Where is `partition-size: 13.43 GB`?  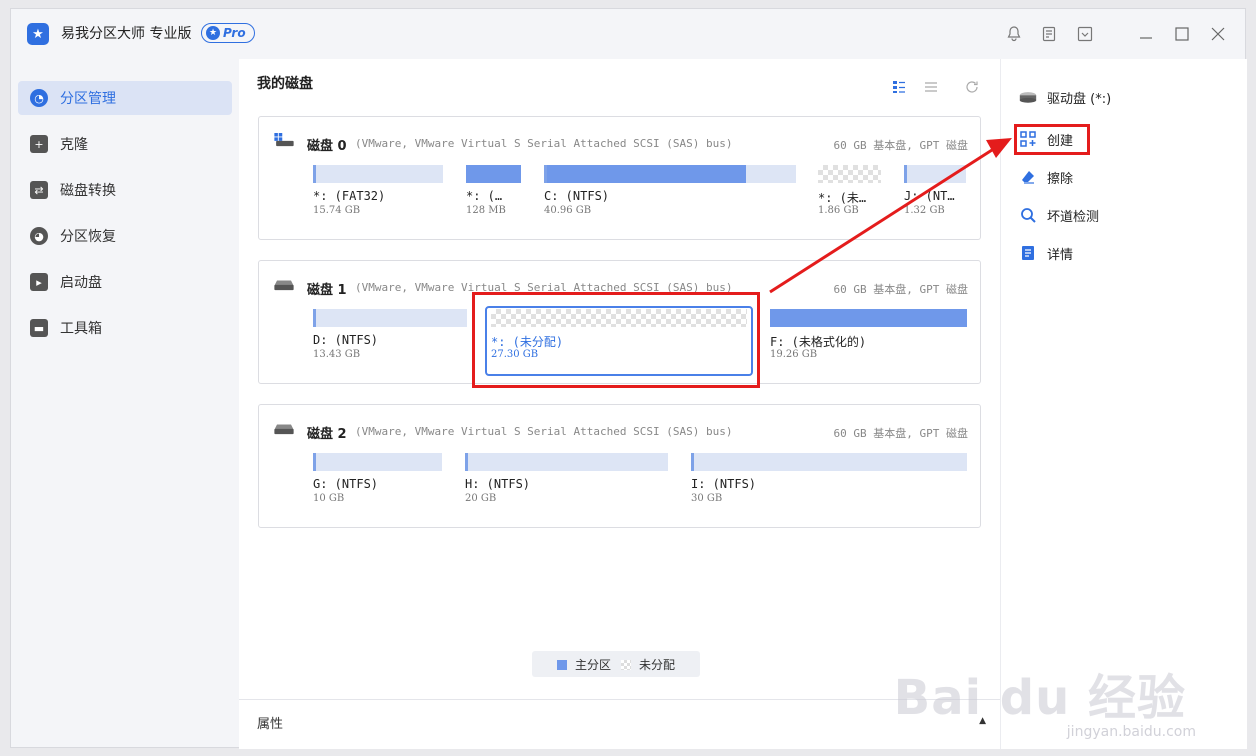
partition-size: 13.43 GB is located at coordinates (337, 354).